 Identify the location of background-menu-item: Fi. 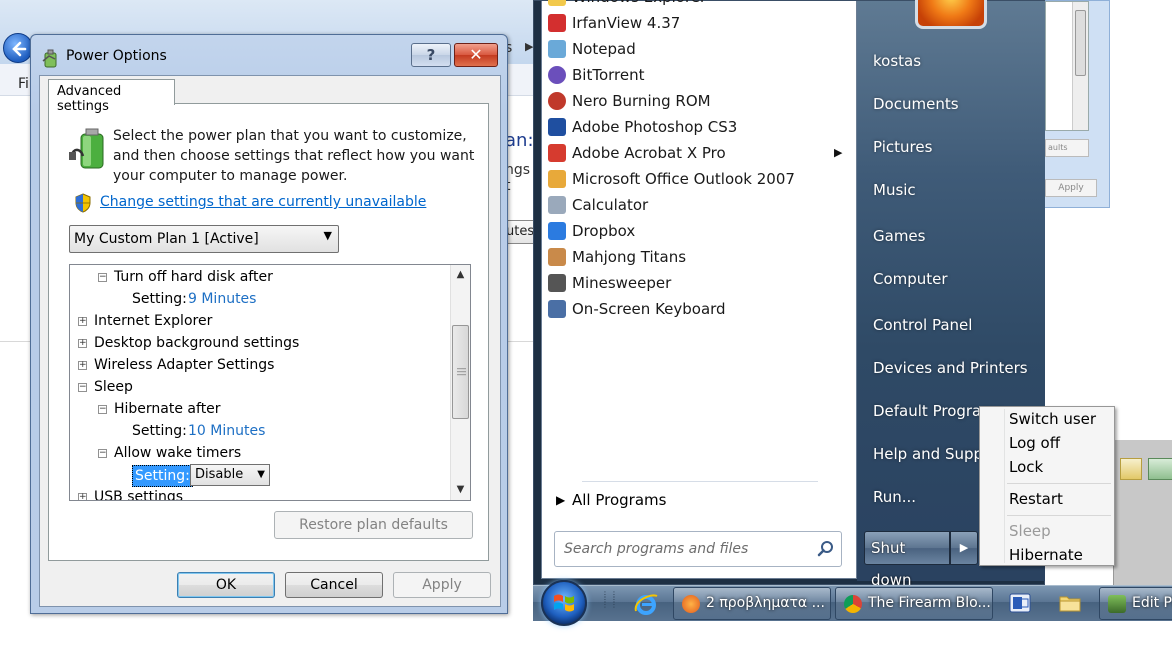
(23, 84).